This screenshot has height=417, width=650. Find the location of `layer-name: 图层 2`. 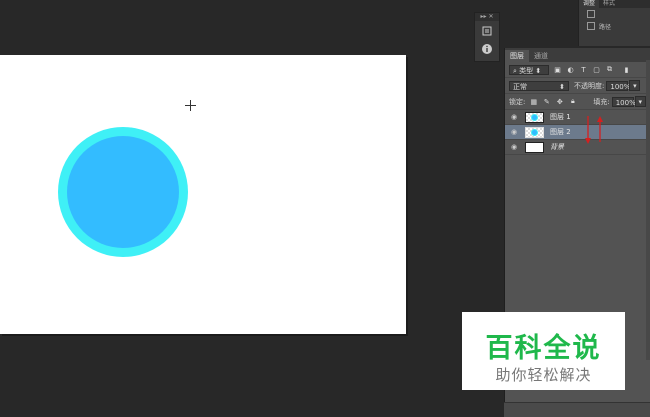

layer-name: 图层 2 is located at coordinates (560, 132).